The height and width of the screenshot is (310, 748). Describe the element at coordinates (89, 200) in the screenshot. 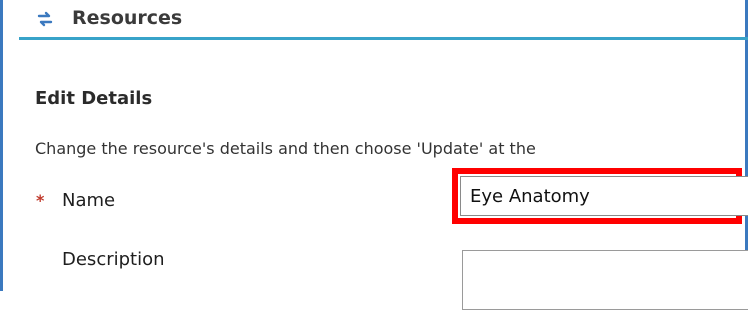

I see `name-label: Name` at that location.